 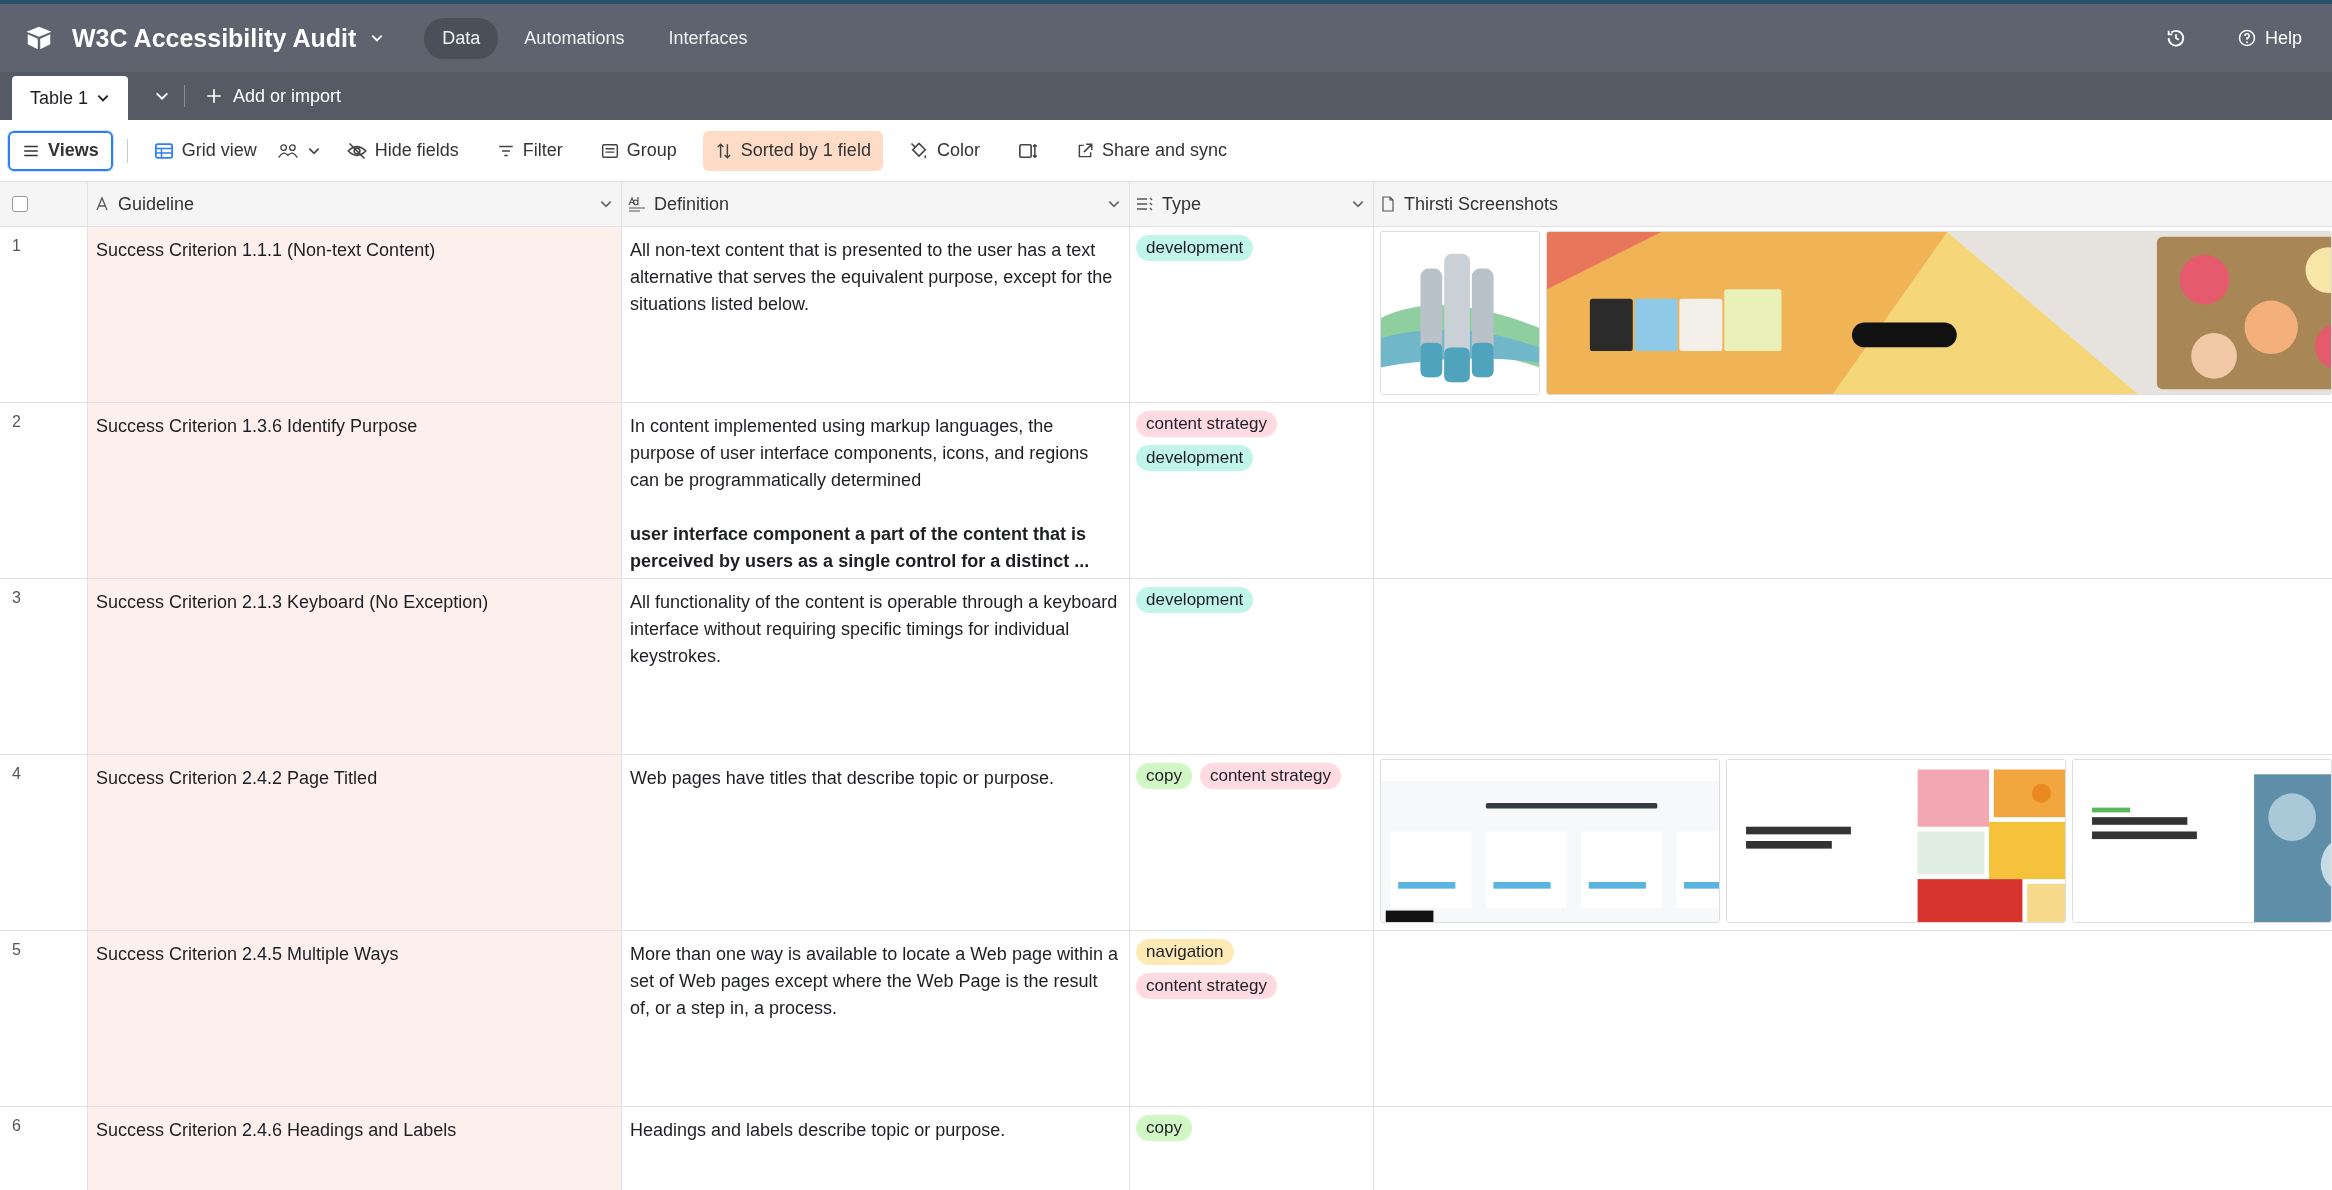 What do you see at coordinates (1151, 150) in the screenshot?
I see `toolbar-button: Share and sync` at bounding box center [1151, 150].